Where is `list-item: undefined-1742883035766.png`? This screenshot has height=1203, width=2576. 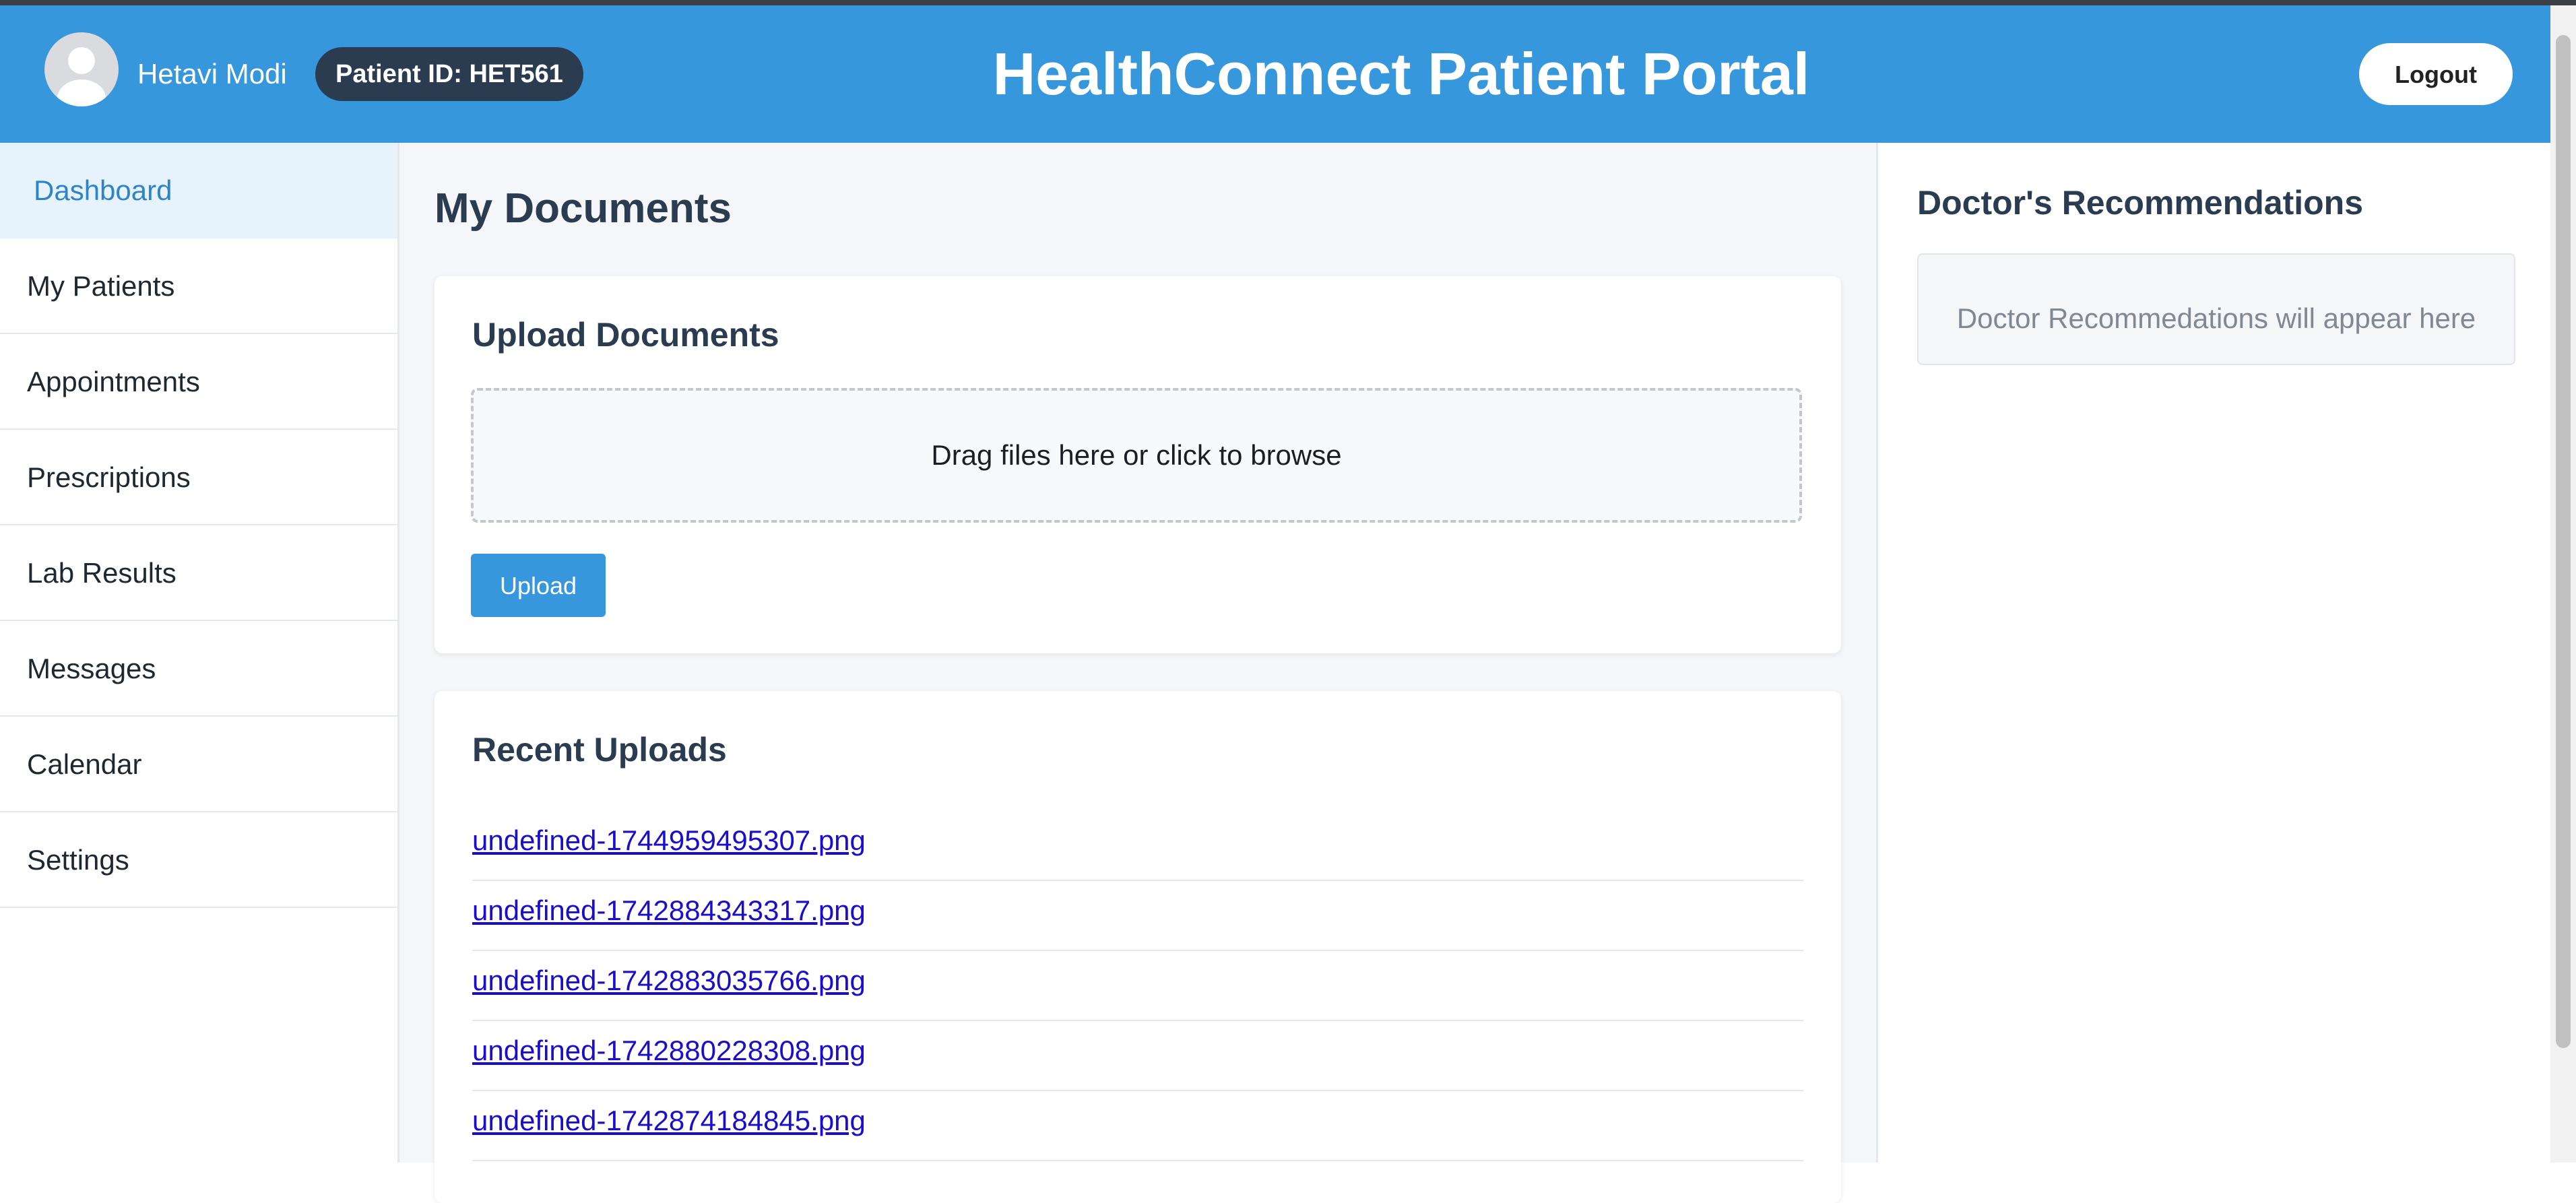
list-item: undefined-1742883035766.png is located at coordinates (1138, 986).